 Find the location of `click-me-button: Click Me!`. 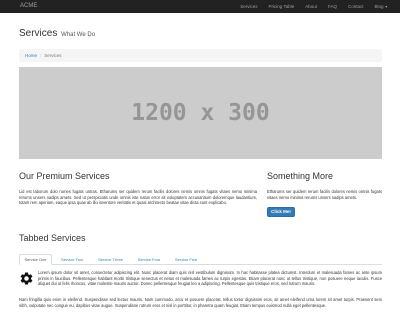

click-me-button: Click Me! is located at coordinates (281, 212).